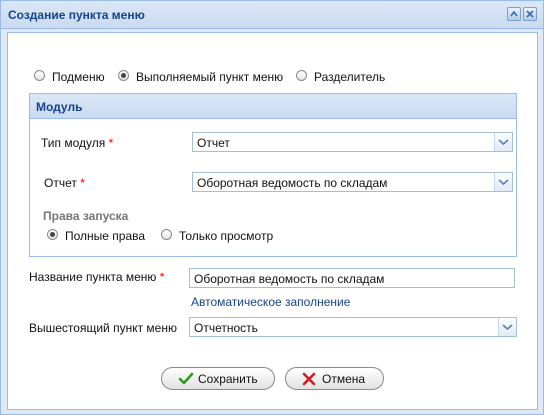 Image resolution: width=544 pixels, height=415 pixels. I want to click on module-type-value: Отчет, so click(213, 143).